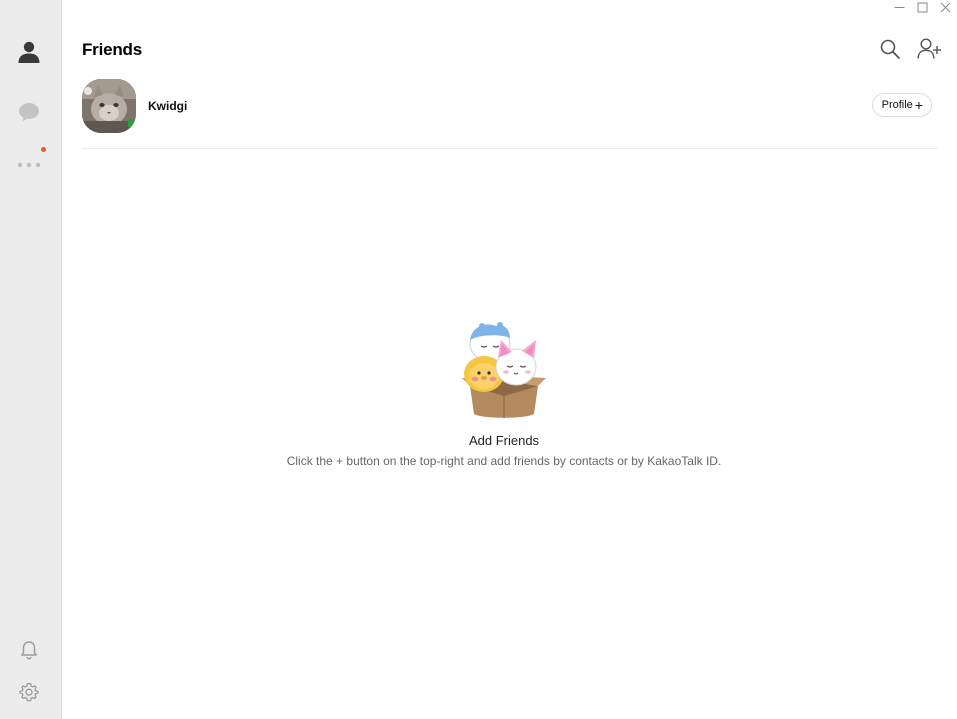 This screenshot has height=719, width=957. What do you see at coordinates (31, 359) in the screenshot?
I see `sidebar` at bounding box center [31, 359].